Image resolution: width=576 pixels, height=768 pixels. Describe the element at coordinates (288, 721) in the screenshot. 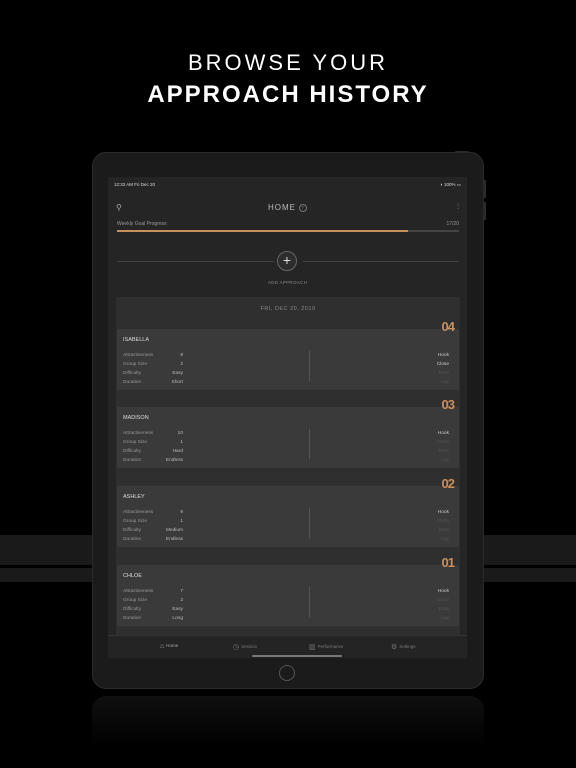

I see `device-reflection` at that location.